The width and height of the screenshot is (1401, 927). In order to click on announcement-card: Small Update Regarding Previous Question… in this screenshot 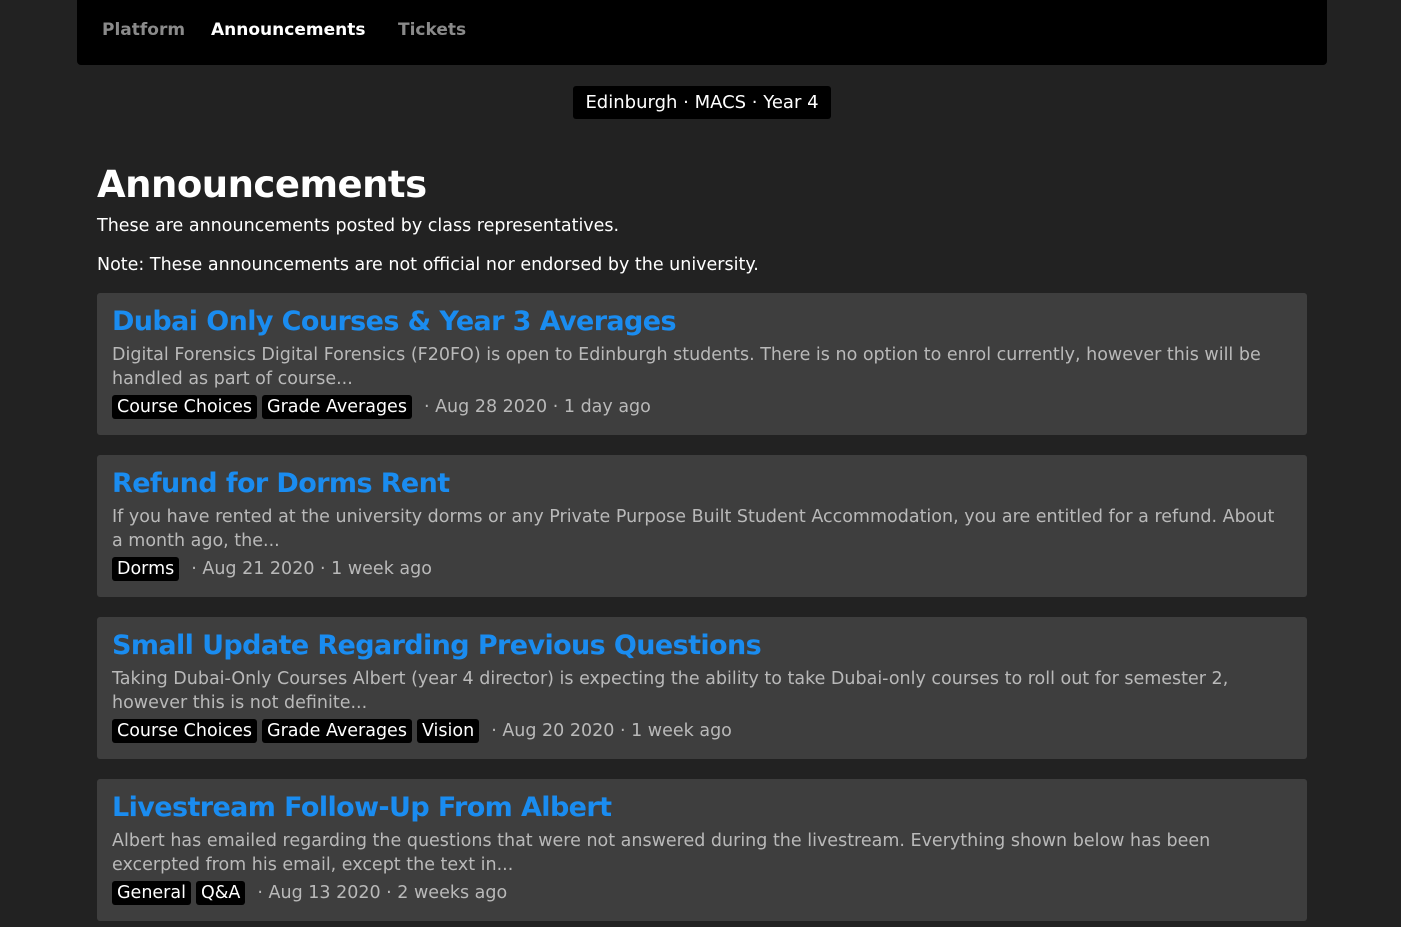, I will do `click(702, 688)`.